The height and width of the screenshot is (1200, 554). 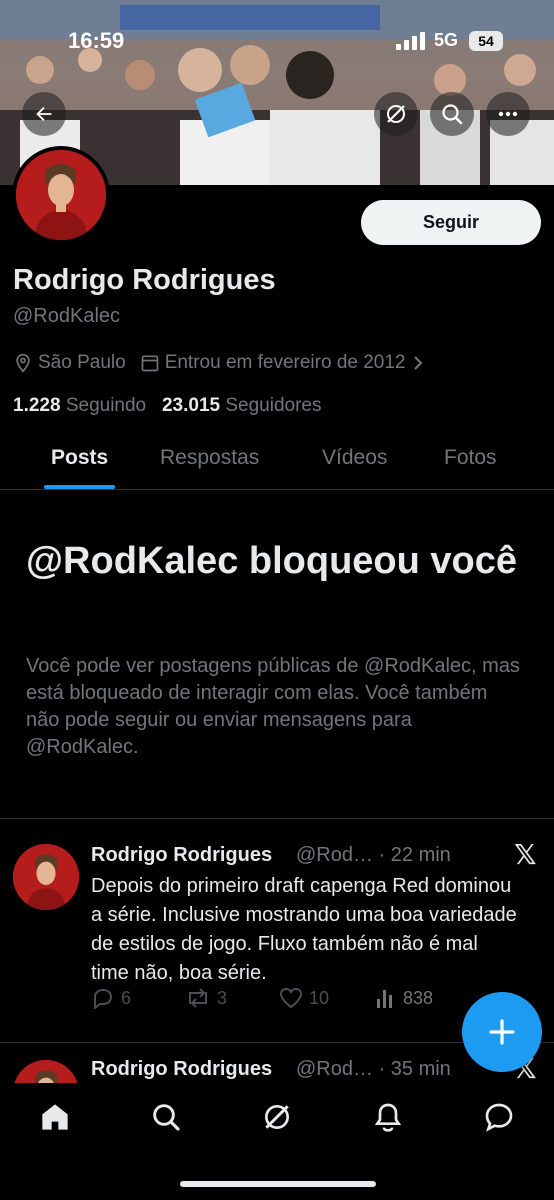 I want to click on nav-search, so click(x=166, y=1117).